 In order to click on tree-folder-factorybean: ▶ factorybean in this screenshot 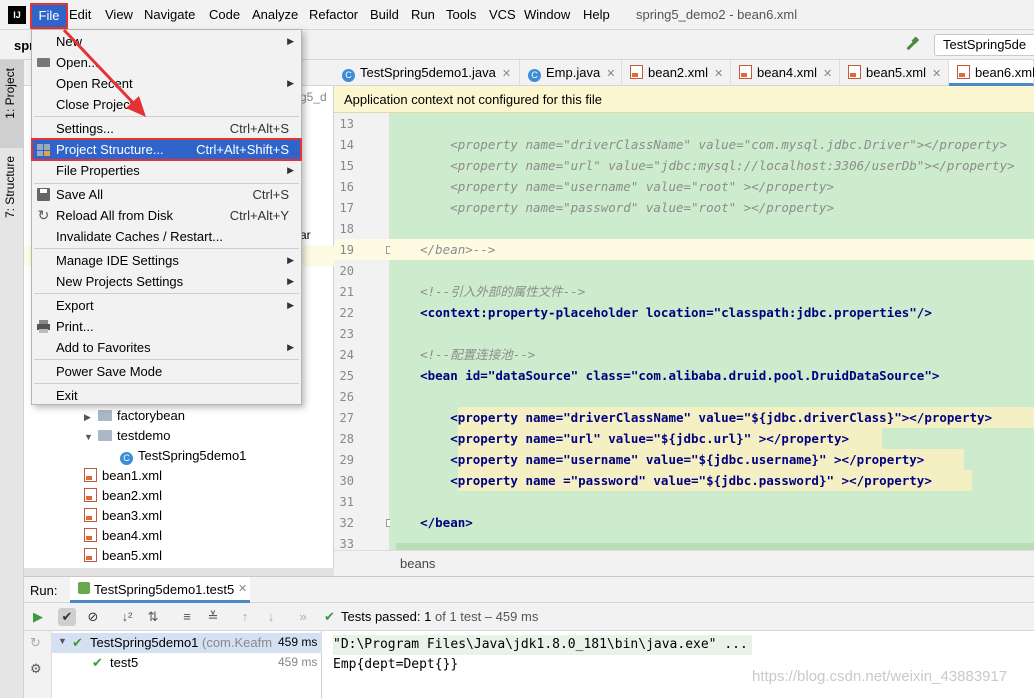, I will do `click(134, 416)`.